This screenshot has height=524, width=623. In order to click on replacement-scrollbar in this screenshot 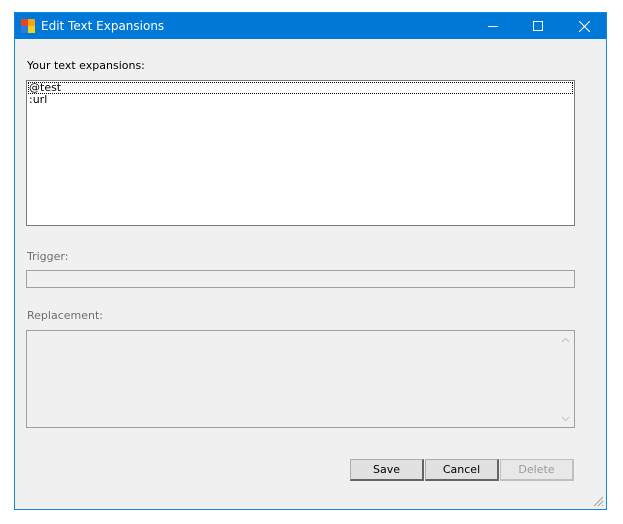, I will do `click(565, 379)`.